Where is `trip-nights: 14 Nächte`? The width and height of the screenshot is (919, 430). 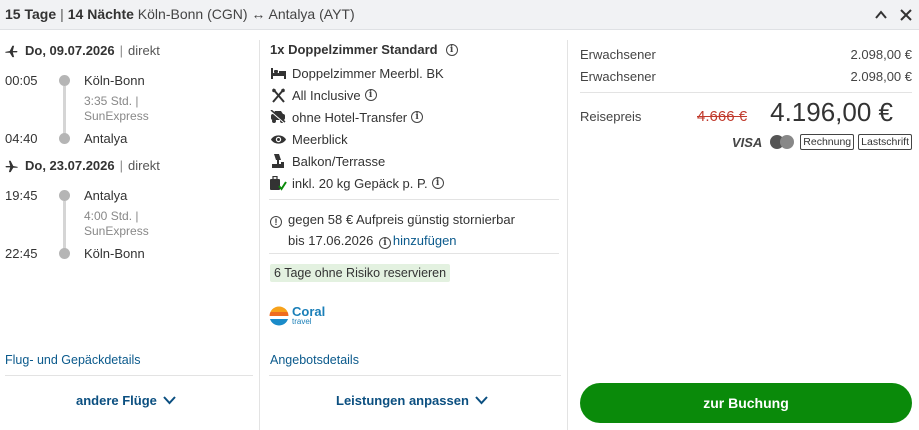 trip-nights: 14 Nächte is located at coordinates (100, 14).